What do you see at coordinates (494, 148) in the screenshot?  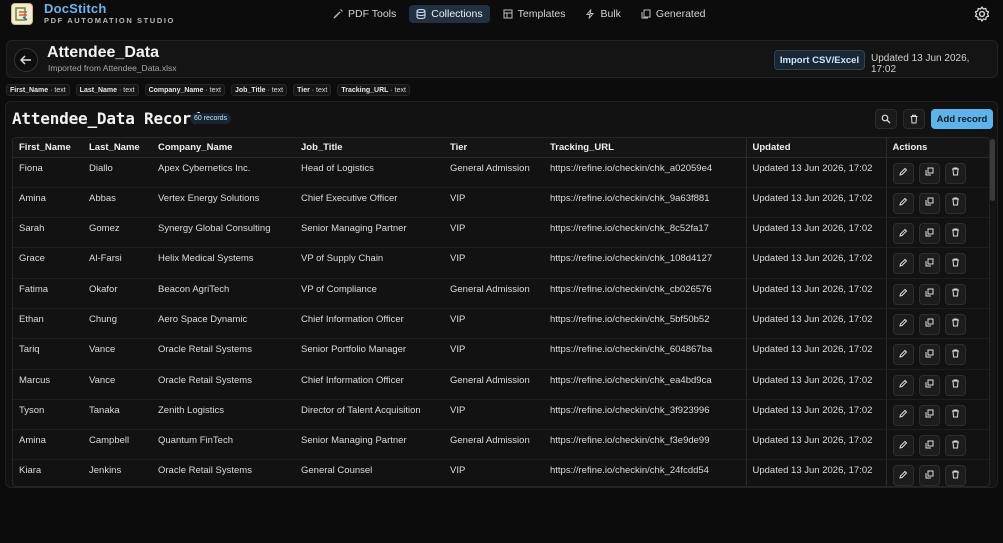 I see `column-header: Tier` at bounding box center [494, 148].